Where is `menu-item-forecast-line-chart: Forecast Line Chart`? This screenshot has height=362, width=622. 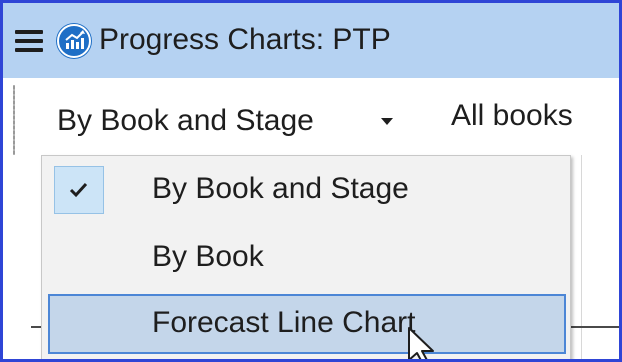 menu-item-forecast-line-chart: Forecast Line Chart is located at coordinates (307, 324).